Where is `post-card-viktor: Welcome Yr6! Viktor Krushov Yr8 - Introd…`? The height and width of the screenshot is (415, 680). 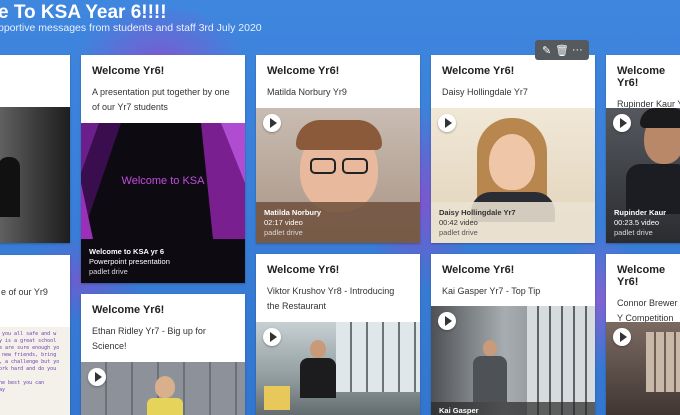
post-card-viktor: Welcome Yr6! Viktor Krushov Yr8 - Introd… is located at coordinates (338, 334).